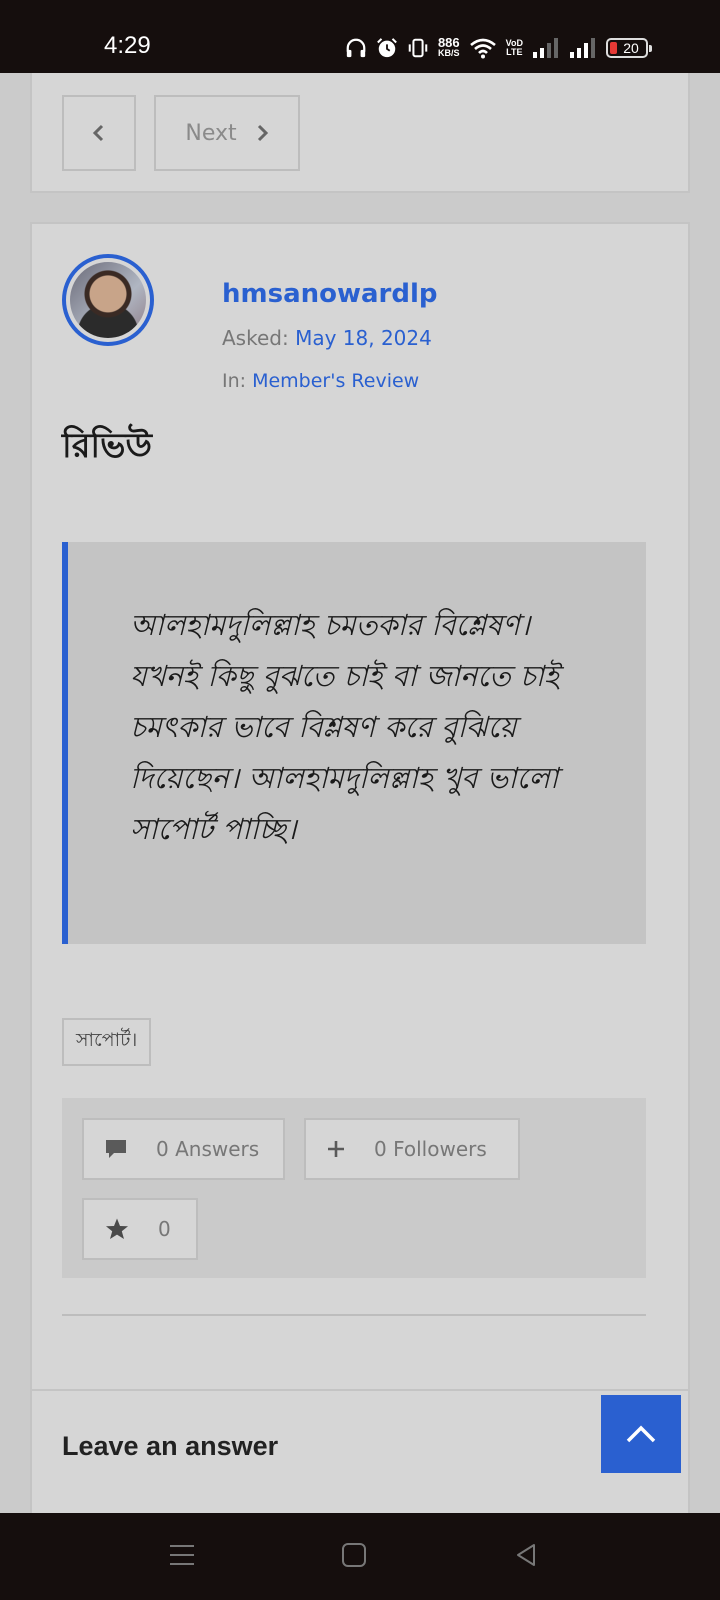  I want to click on avatar-image, so click(108, 300).